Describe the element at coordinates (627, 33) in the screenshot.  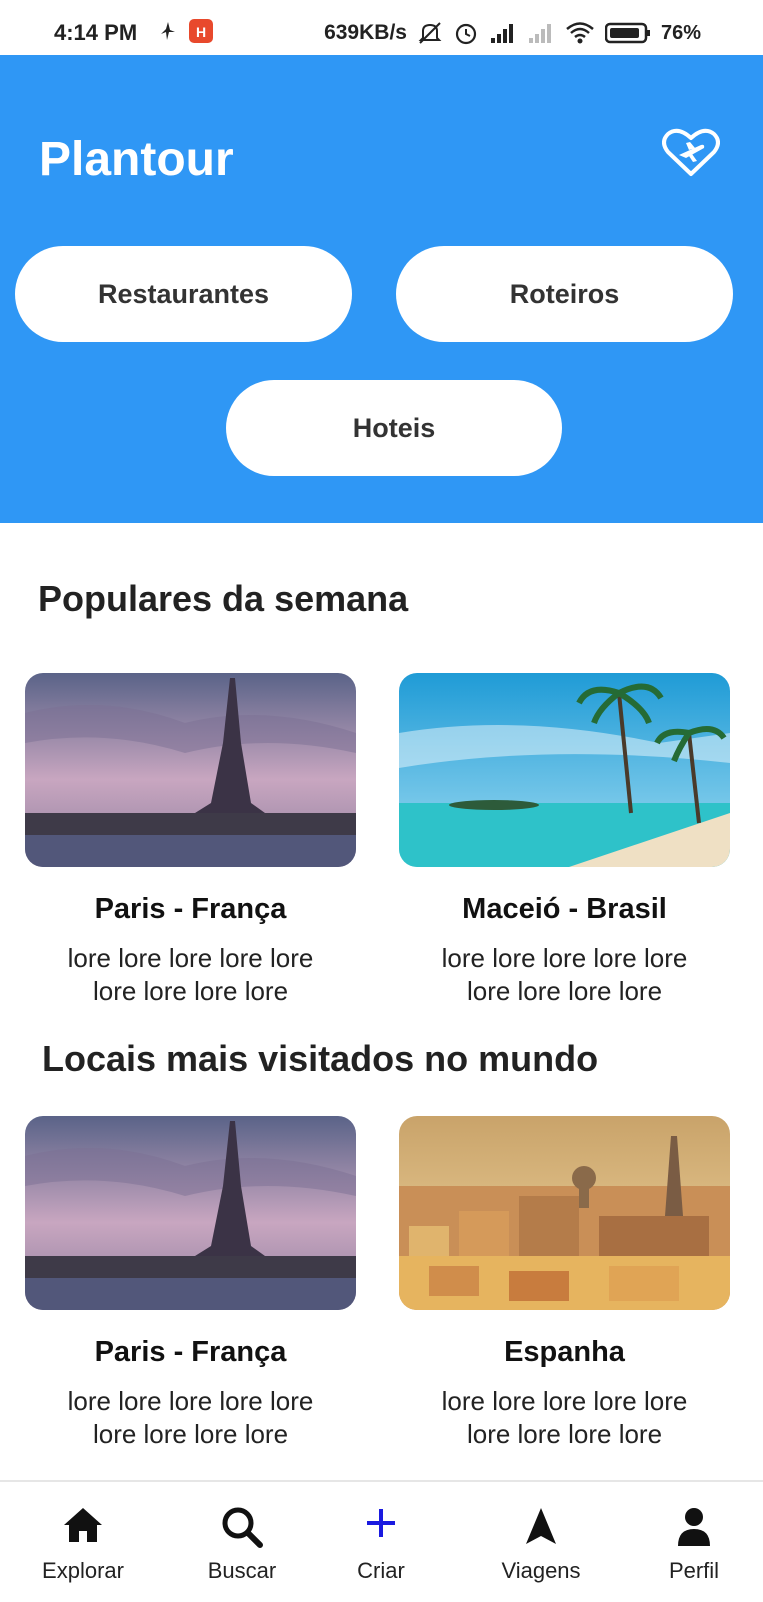
I see `battery-icon` at that location.